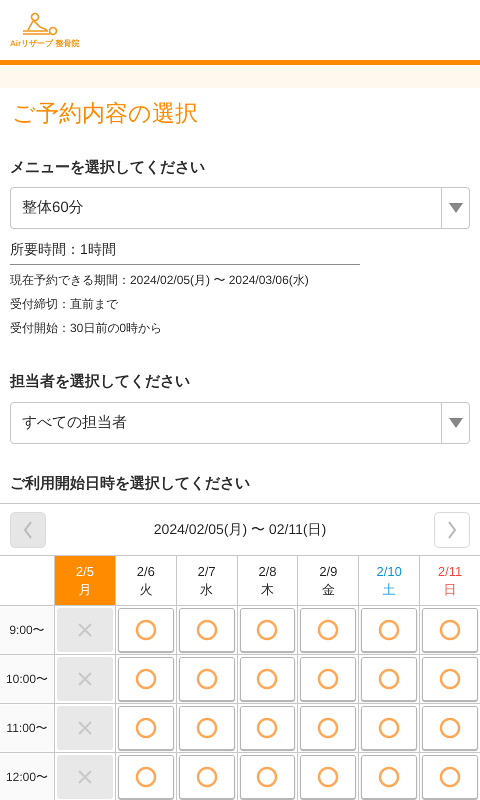  What do you see at coordinates (87, 328) in the screenshot?
I see `info-text: 受付開始：30日前の0時から` at bounding box center [87, 328].